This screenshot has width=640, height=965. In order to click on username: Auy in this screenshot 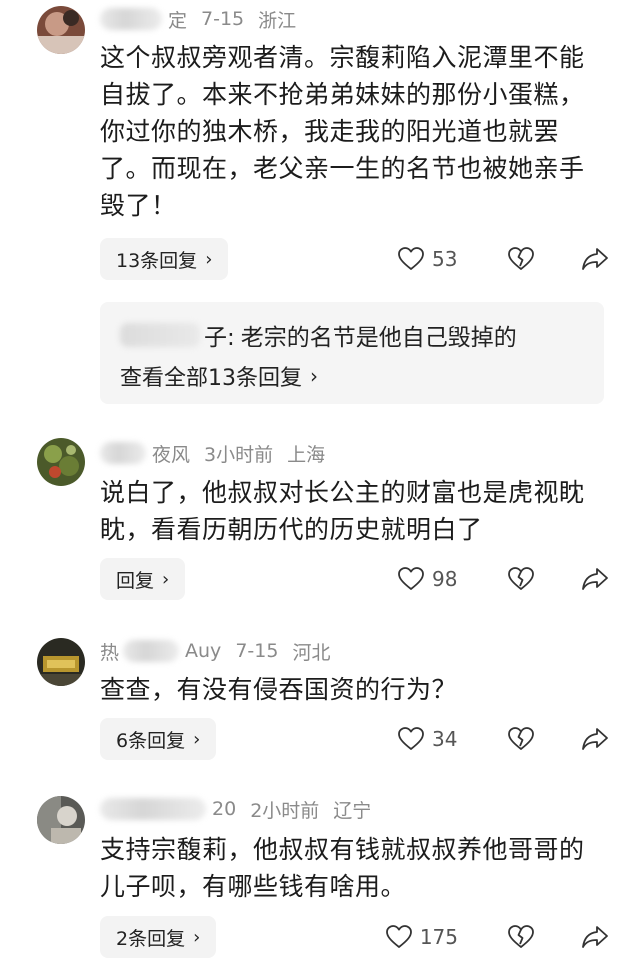, I will do `click(203, 651)`.